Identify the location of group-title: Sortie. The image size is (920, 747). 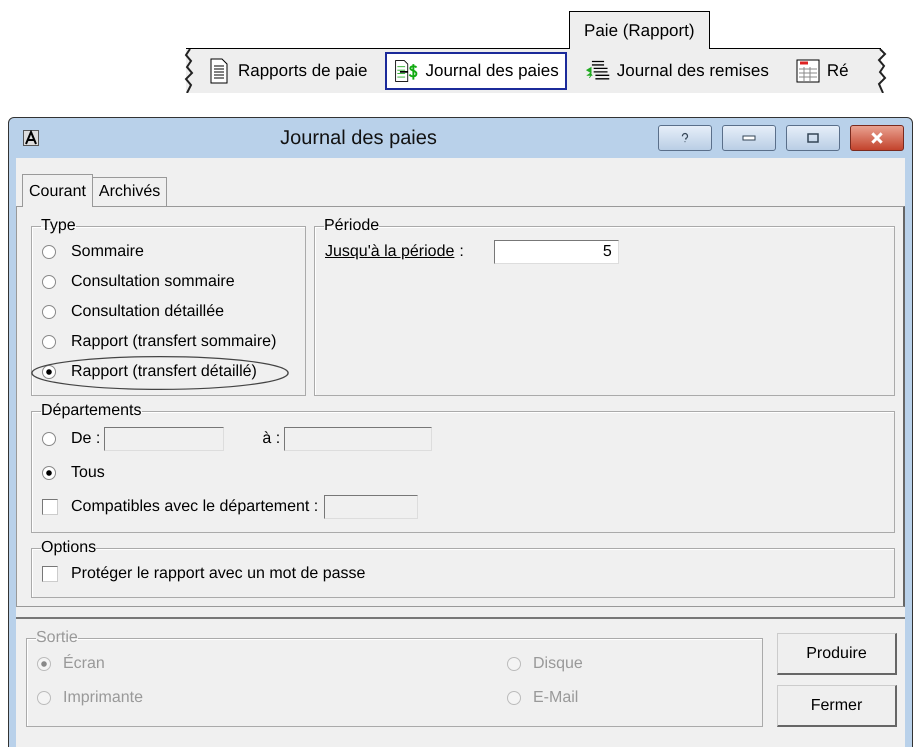
(57, 638).